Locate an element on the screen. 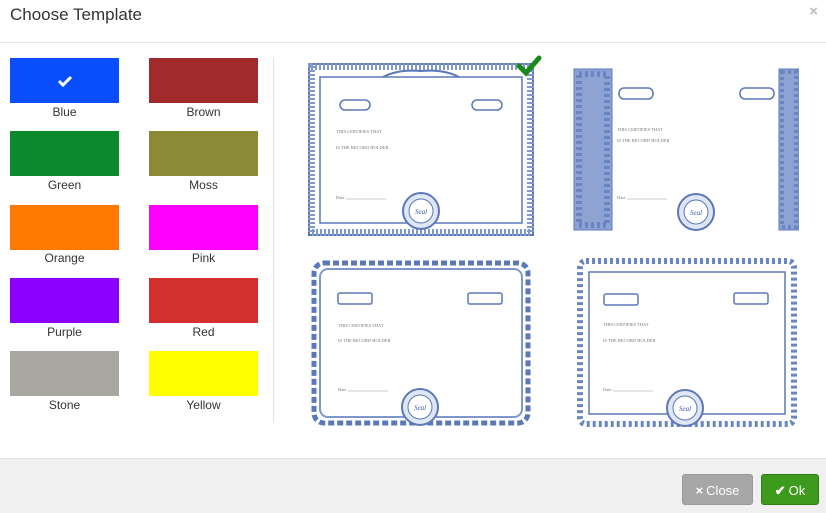 This screenshot has width=826, height=513. close-button: × Close is located at coordinates (717, 489).